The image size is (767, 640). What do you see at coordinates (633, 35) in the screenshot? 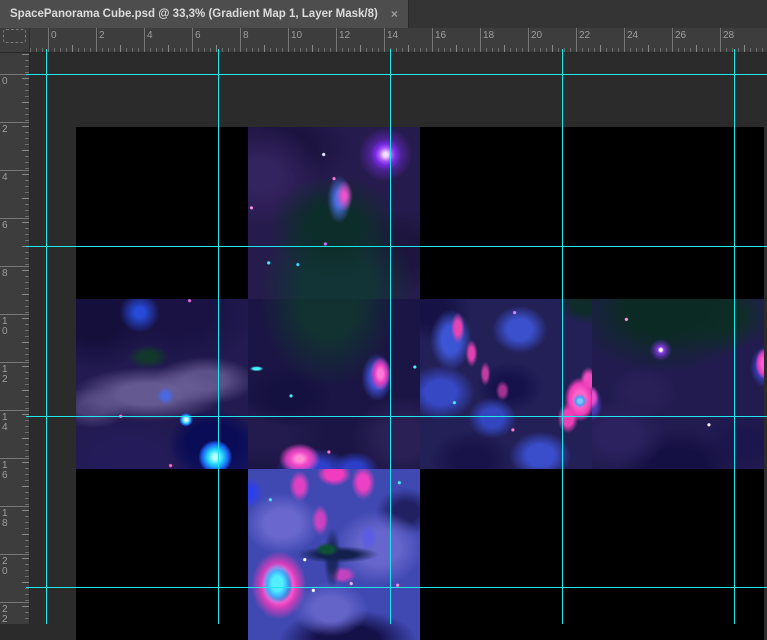
I see `ruler-label: 24` at bounding box center [633, 35].